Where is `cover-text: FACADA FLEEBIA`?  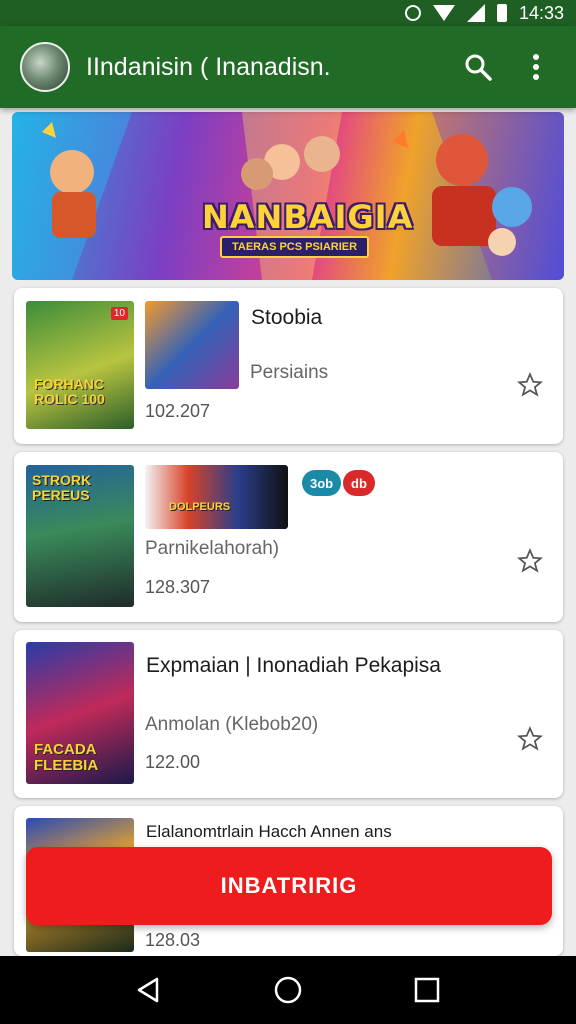 cover-text: FACADA FLEEBIA is located at coordinates (66, 757).